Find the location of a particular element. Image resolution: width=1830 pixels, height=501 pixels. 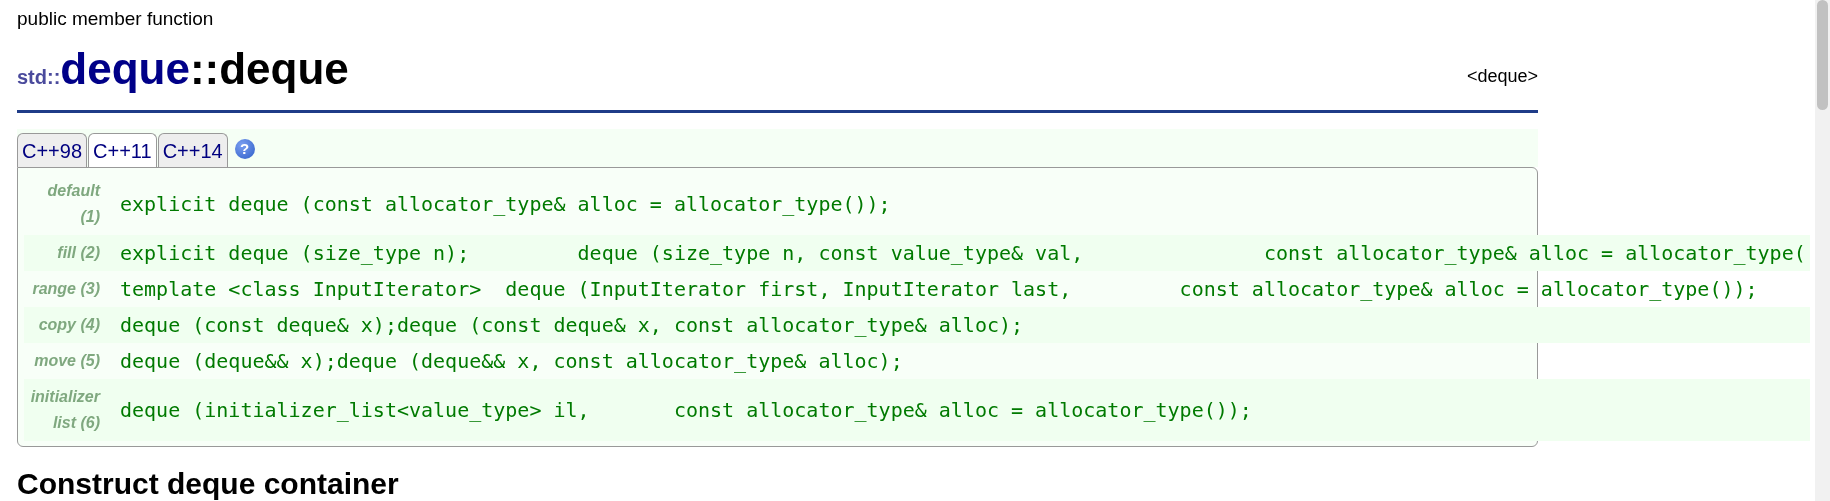

version-tab: C++98 is located at coordinates (52, 150).